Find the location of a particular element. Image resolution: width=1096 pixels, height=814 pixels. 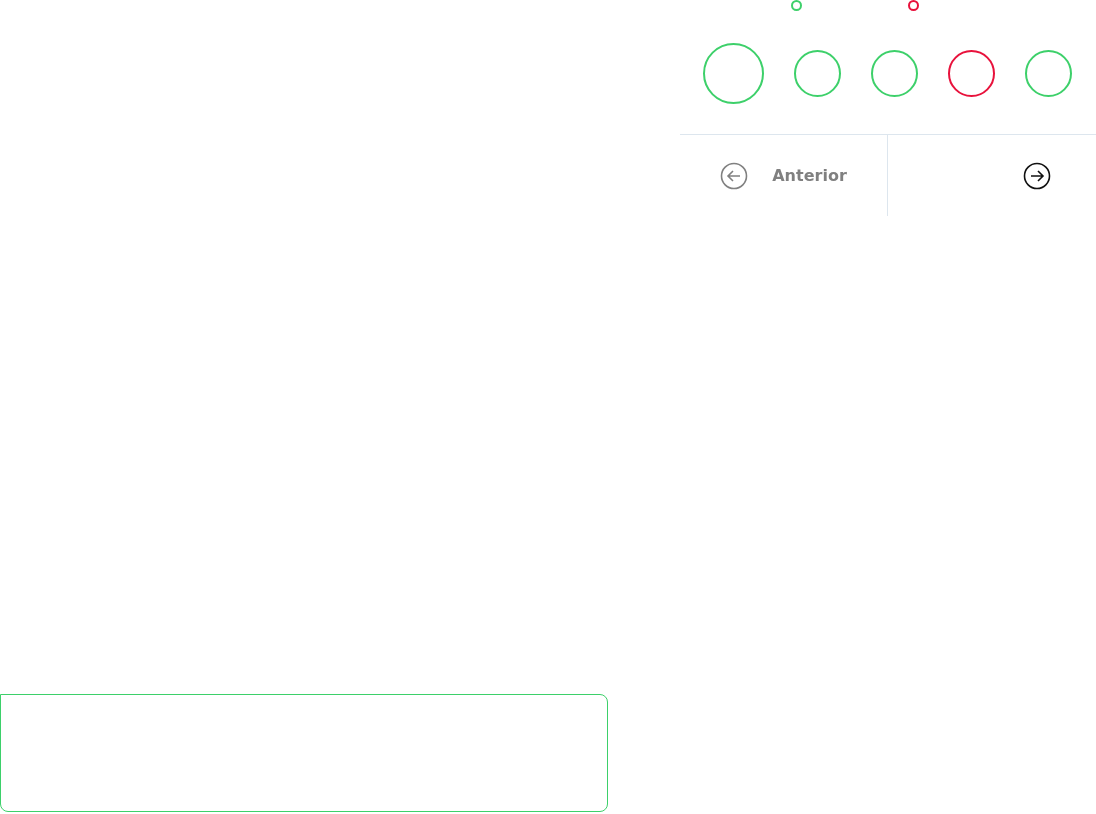

answer-box is located at coordinates (304, 753).